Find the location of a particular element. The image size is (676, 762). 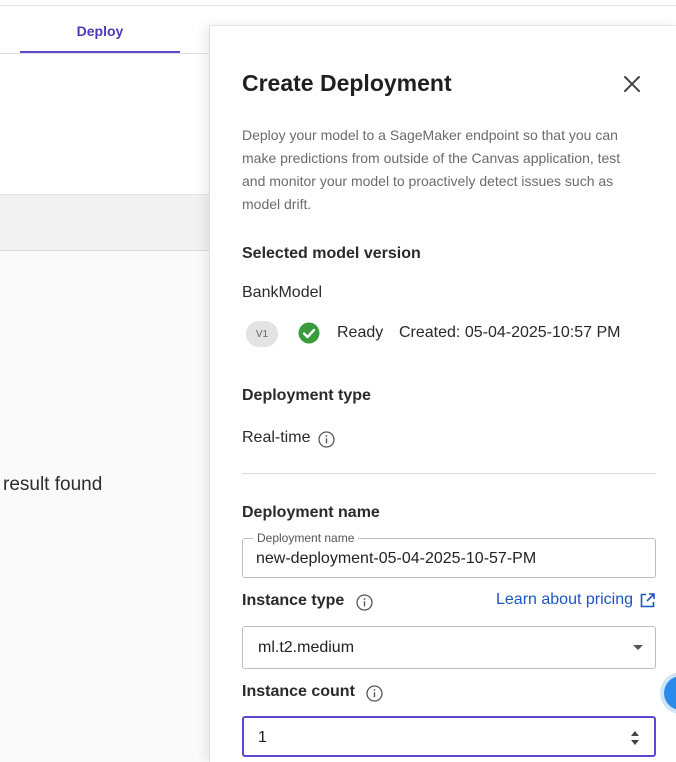

top-divider is located at coordinates (338, 5).